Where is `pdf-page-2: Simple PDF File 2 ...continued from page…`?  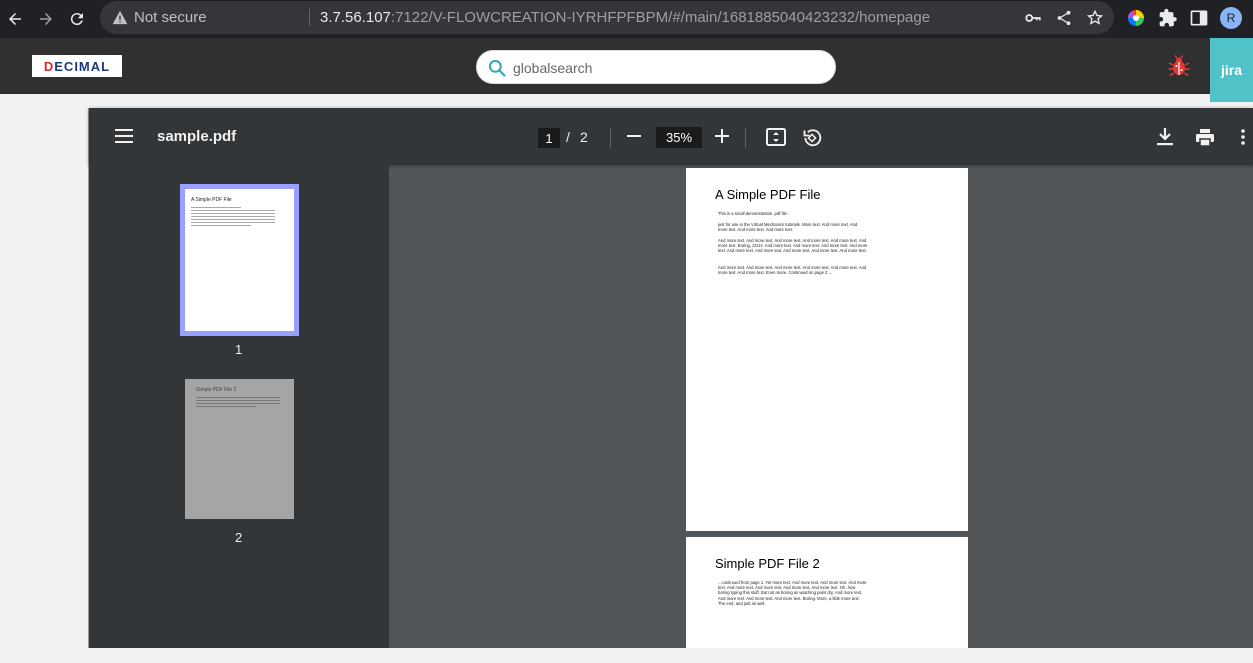
pdf-page-2: Simple PDF File 2 ...continued from page… is located at coordinates (827, 592).